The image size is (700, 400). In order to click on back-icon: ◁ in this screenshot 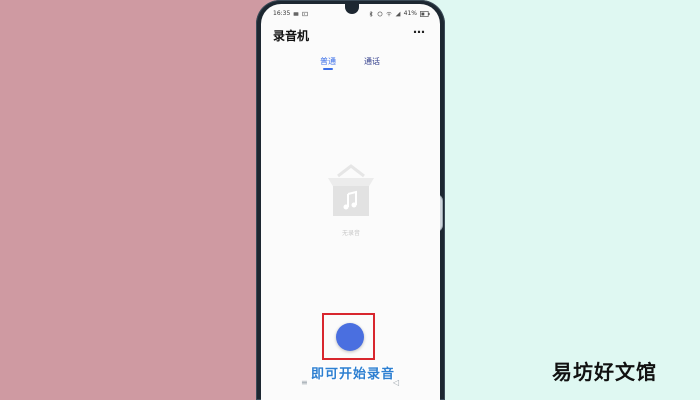, I will do `click(396, 382)`.